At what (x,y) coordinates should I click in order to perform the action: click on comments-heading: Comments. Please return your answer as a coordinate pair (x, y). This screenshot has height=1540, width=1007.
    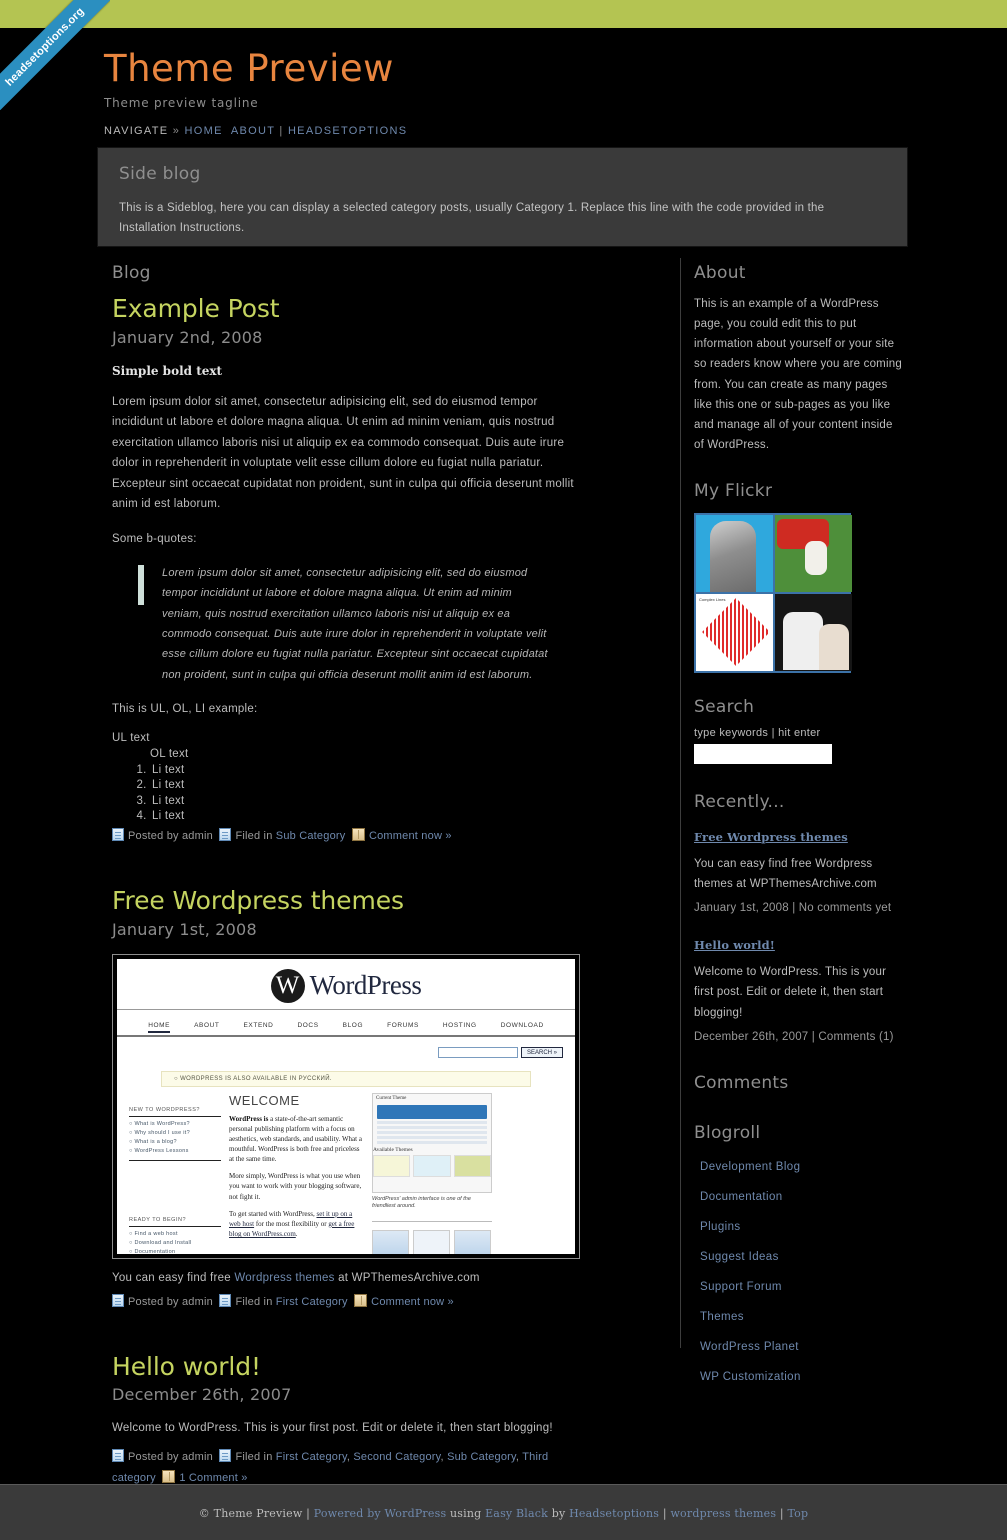
    Looking at the image, I should click on (741, 1082).